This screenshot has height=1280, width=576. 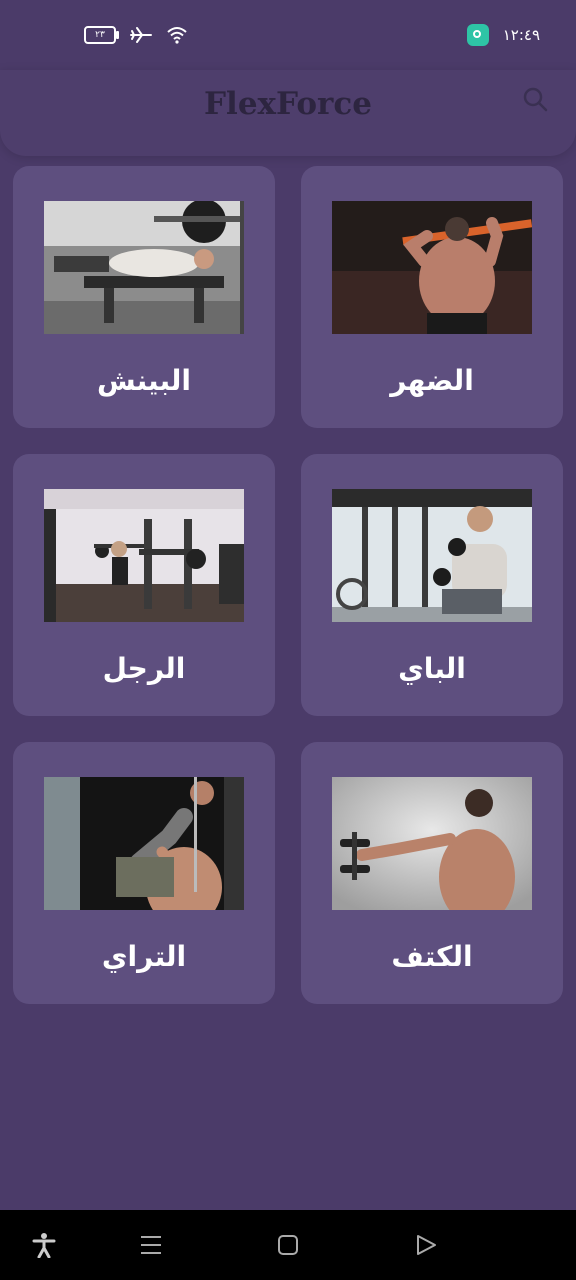 I want to click on shoulder-raise-photo, so click(x=432, y=843).